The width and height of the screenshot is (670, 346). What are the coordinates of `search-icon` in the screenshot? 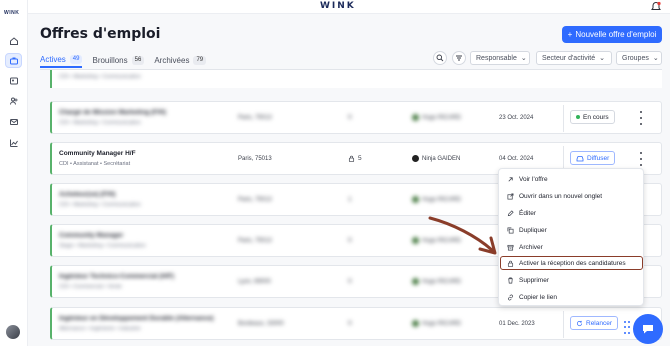 It's located at (440, 58).